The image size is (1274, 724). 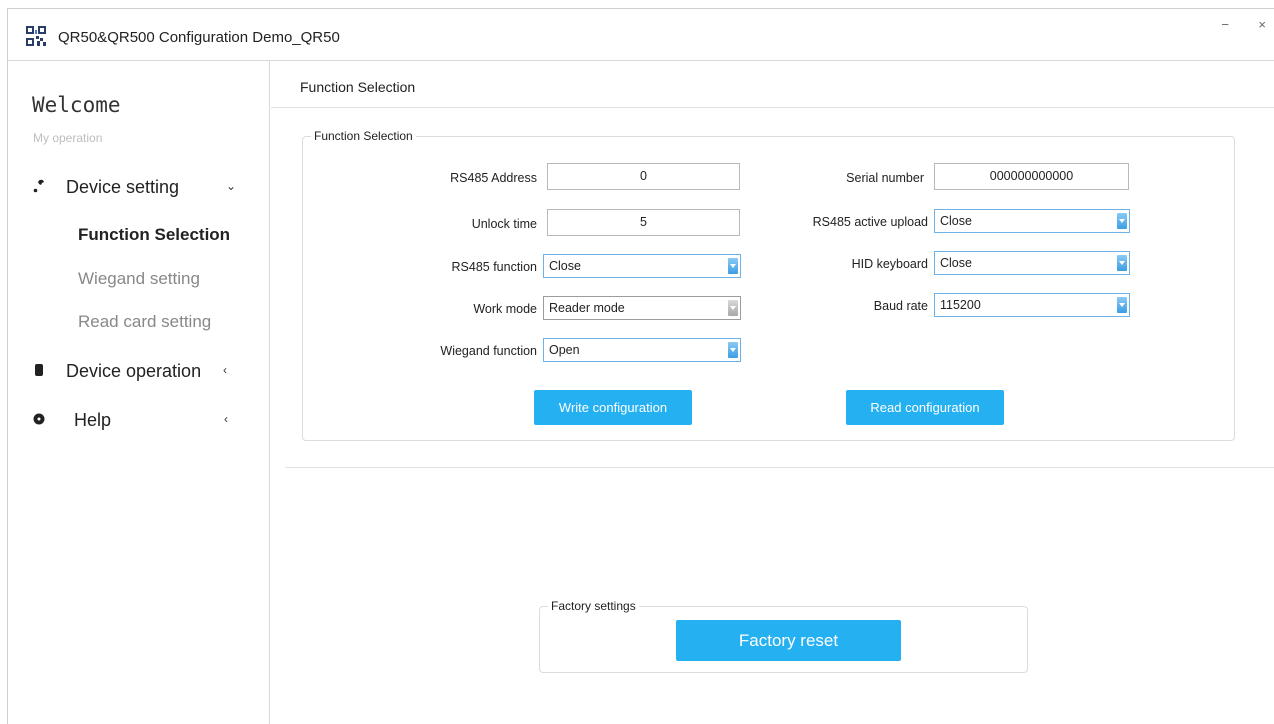 What do you see at coordinates (925, 407) in the screenshot?
I see `read-configuration-button: Read configuration` at bounding box center [925, 407].